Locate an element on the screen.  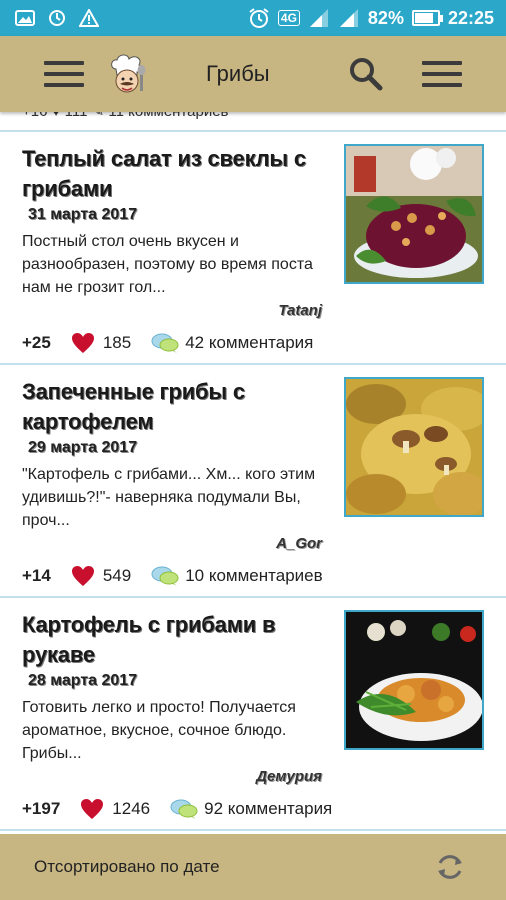
app-toolbar: Грибы is located at coordinates (253, 74).